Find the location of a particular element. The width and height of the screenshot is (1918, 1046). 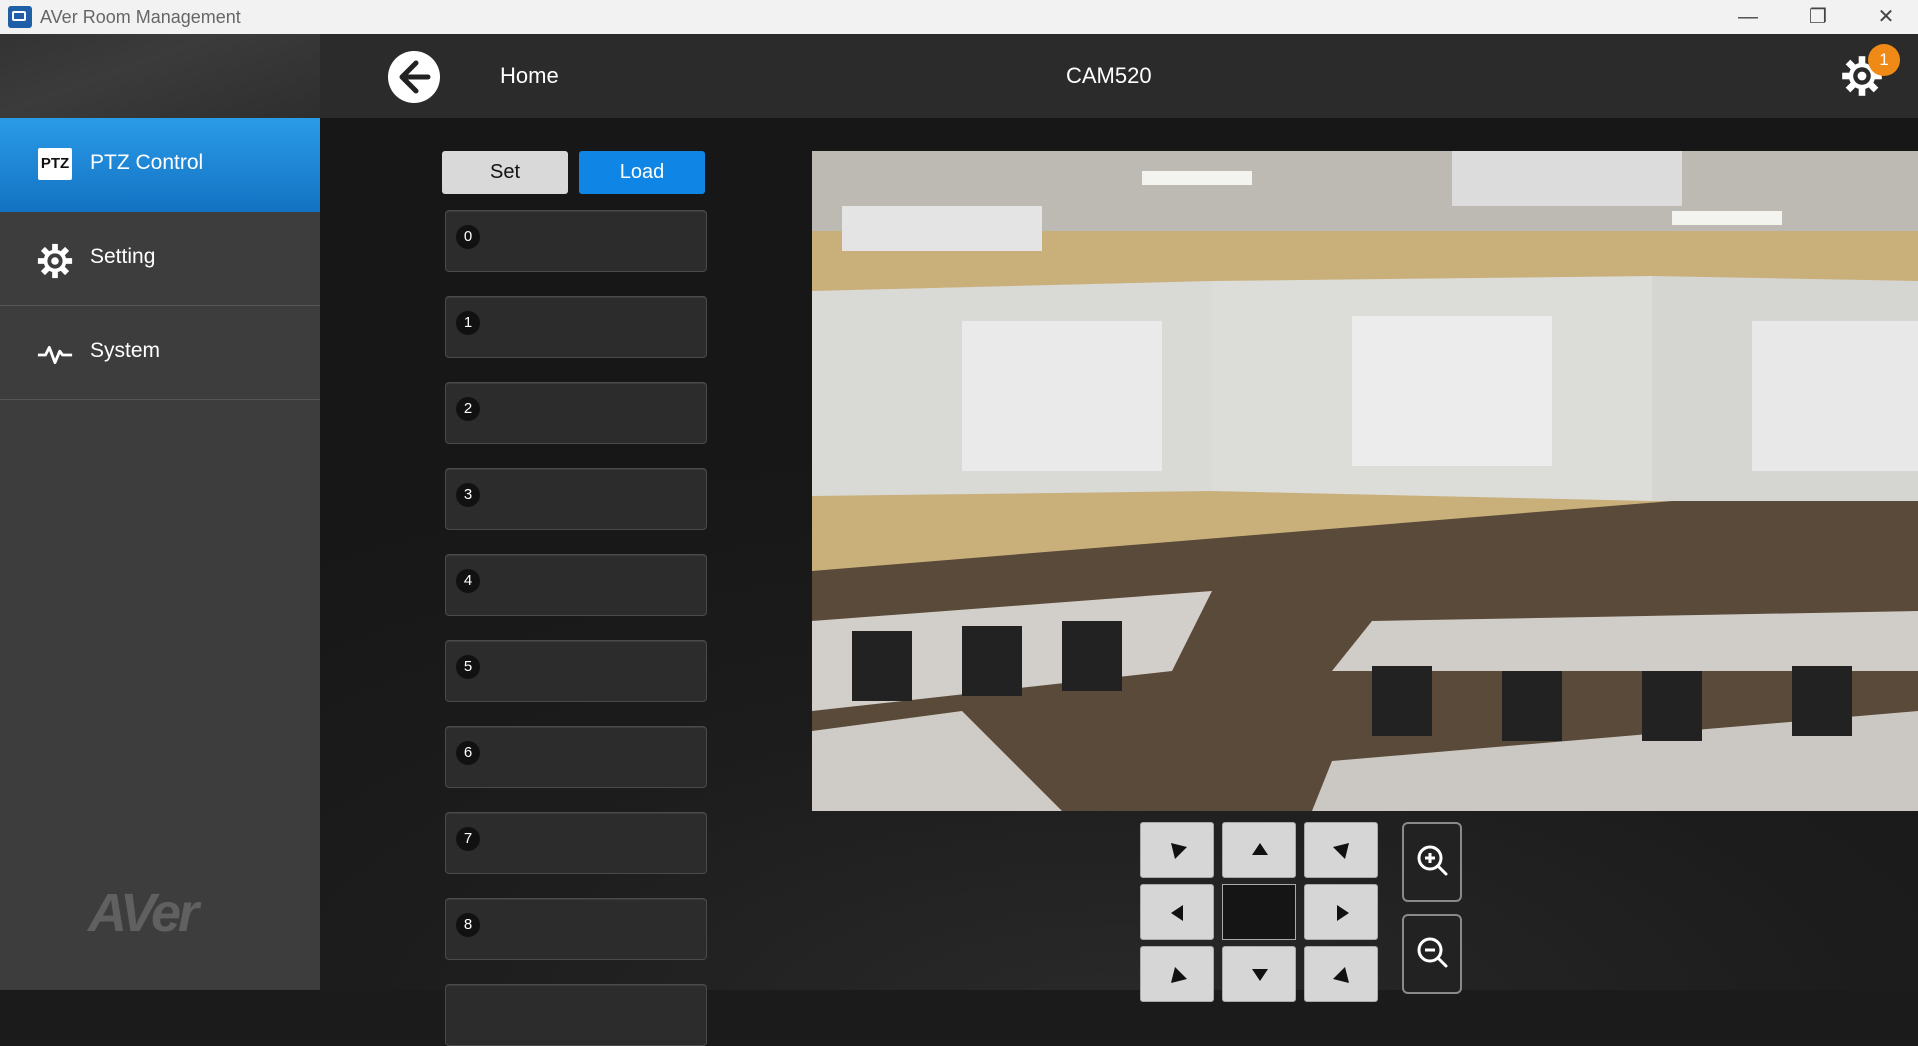

arrow-down-icon is located at coordinates (1260, 975).